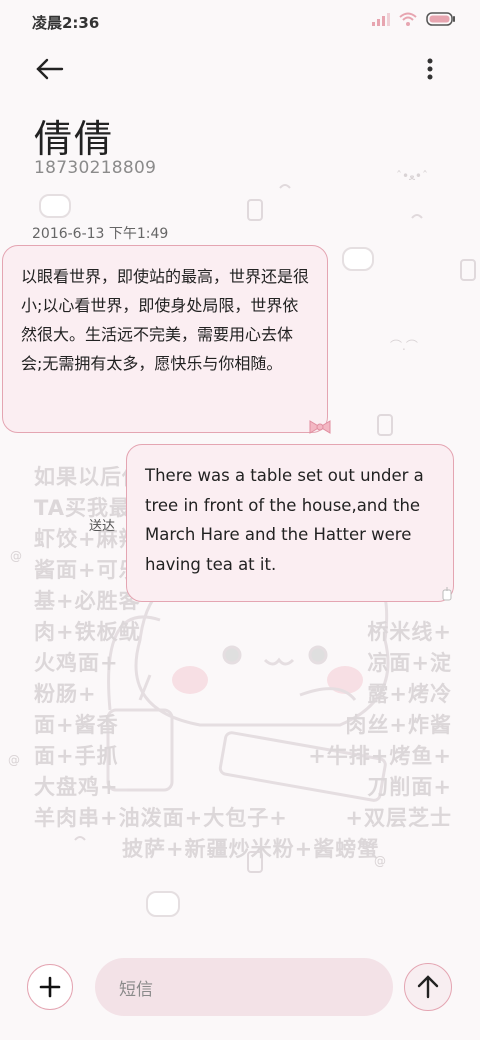  Describe the element at coordinates (95, 168) in the screenshot. I see `contact-number: 18730218809` at that location.